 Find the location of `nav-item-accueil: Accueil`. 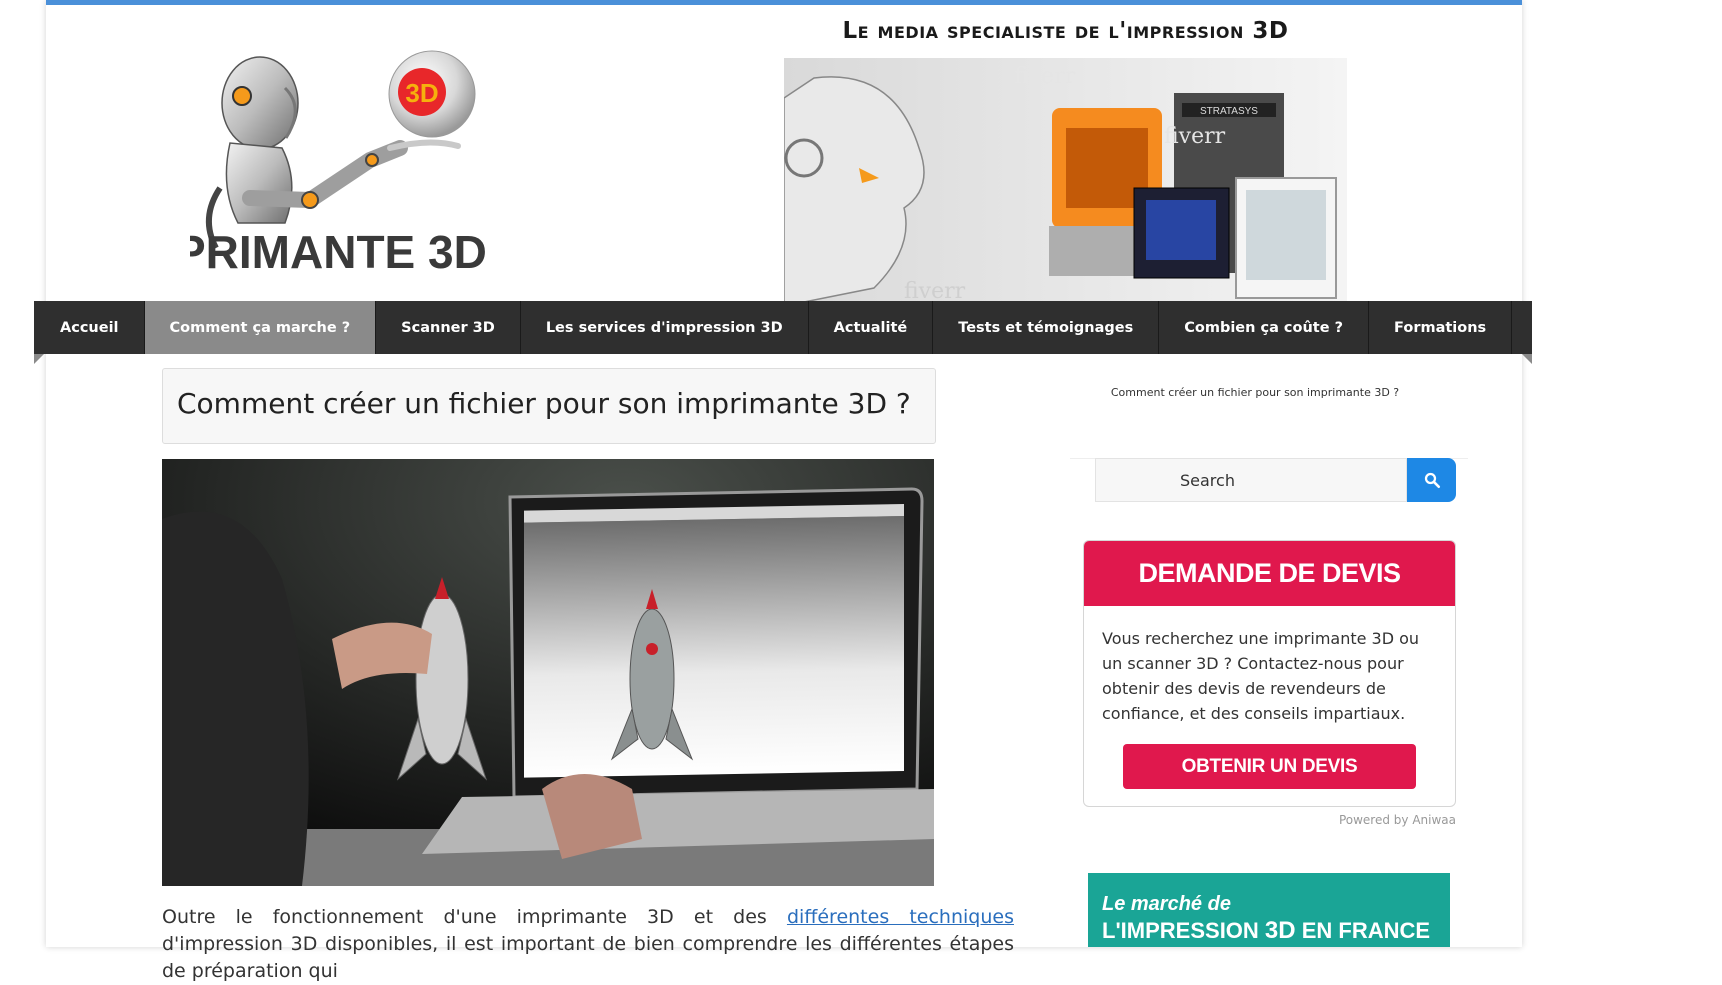

nav-item-accueil: Accueil is located at coordinates (89, 327).